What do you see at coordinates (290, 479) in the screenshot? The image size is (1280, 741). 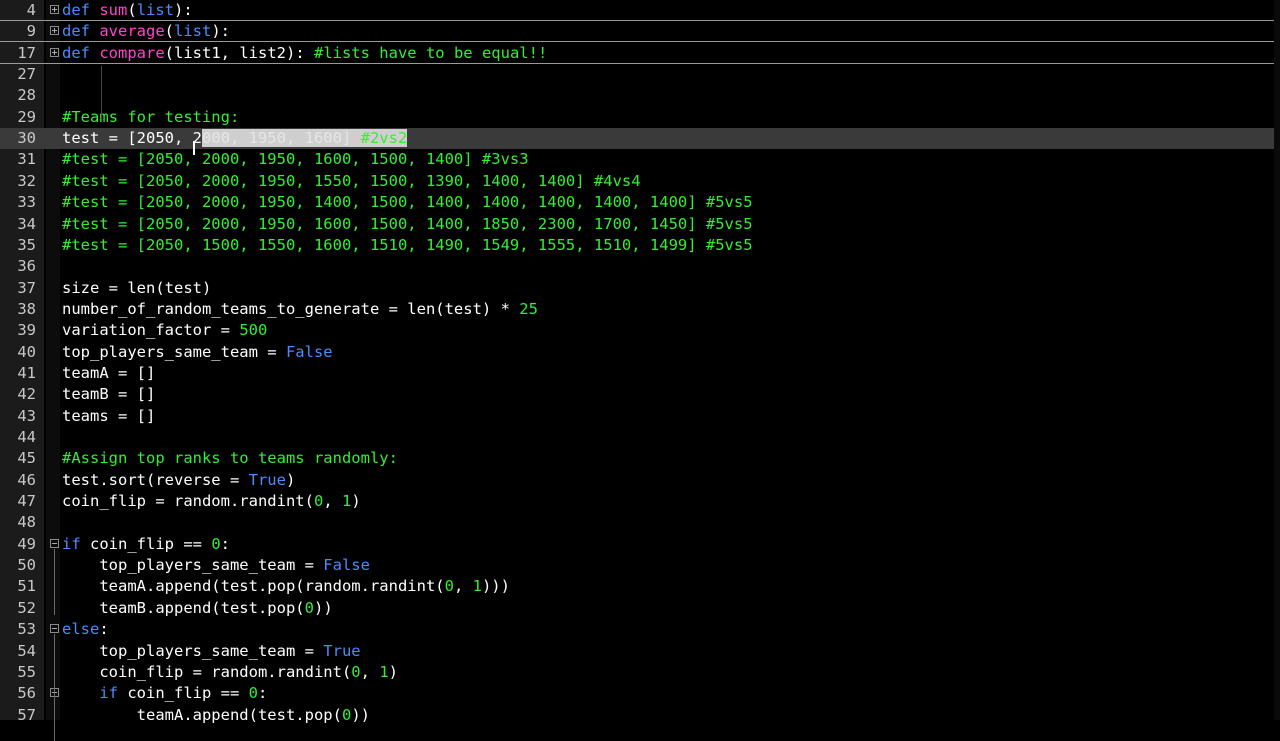 I see `code-token: )` at bounding box center [290, 479].